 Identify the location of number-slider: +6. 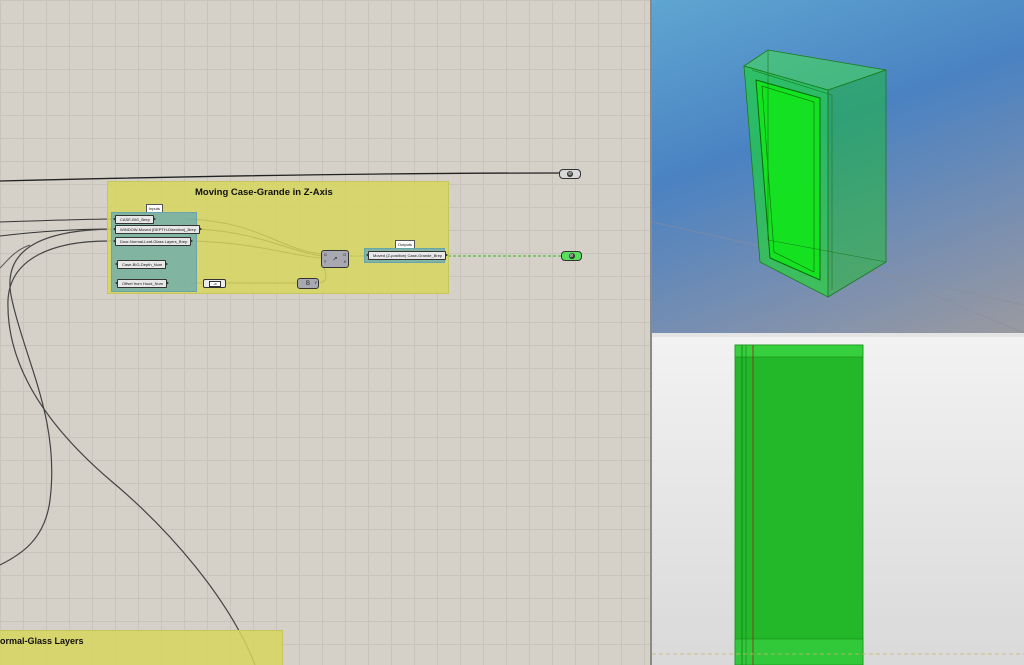
(214, 283).